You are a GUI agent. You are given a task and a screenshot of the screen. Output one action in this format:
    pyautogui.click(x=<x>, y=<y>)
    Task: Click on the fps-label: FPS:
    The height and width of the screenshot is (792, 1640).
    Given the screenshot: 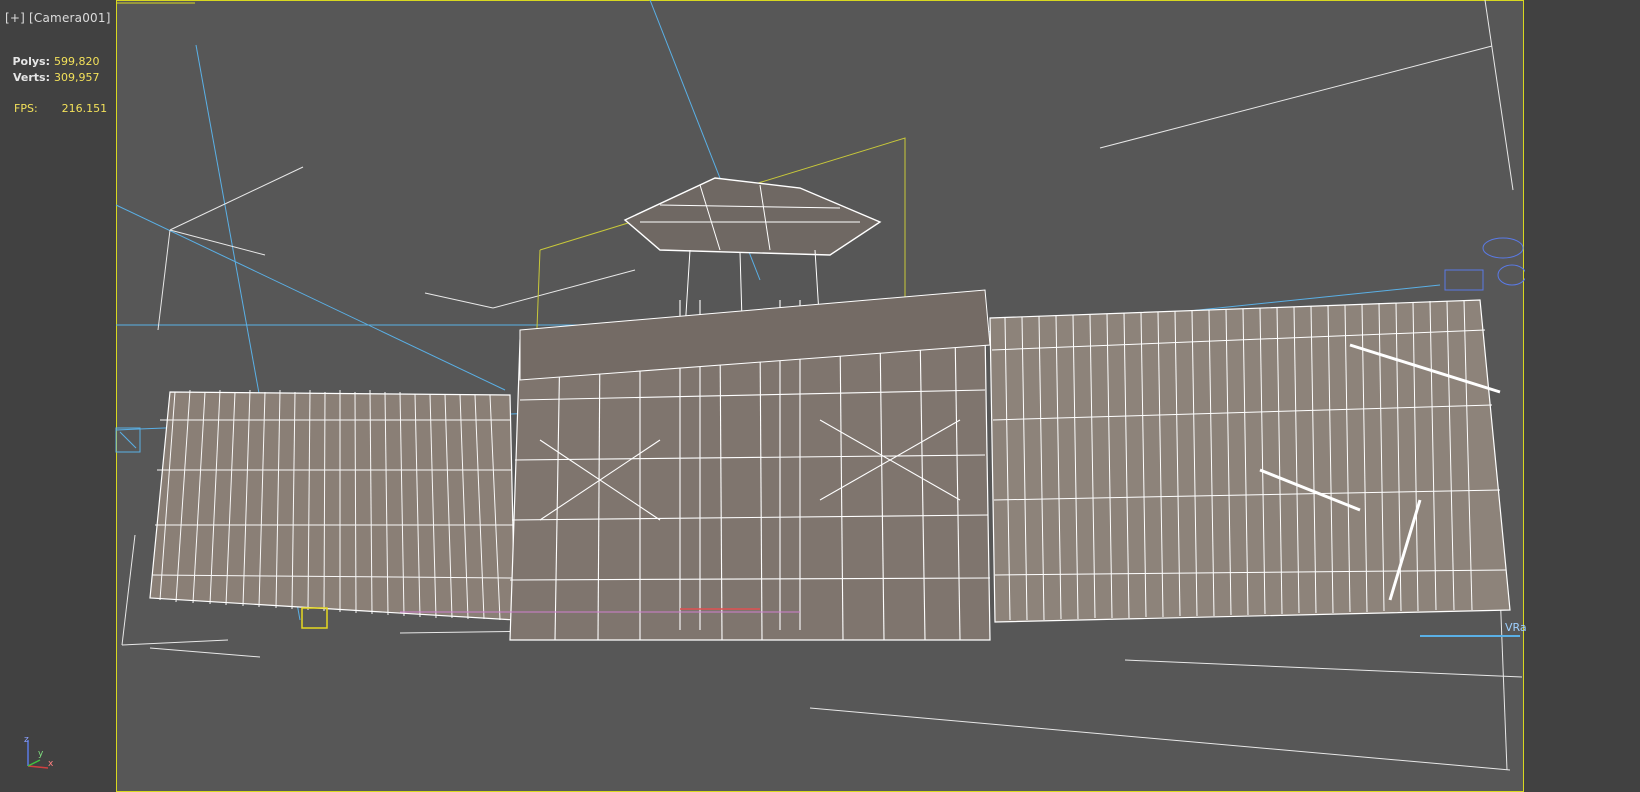 What is the action you would take?
    pyautogui.click(x=26, y=108)
    